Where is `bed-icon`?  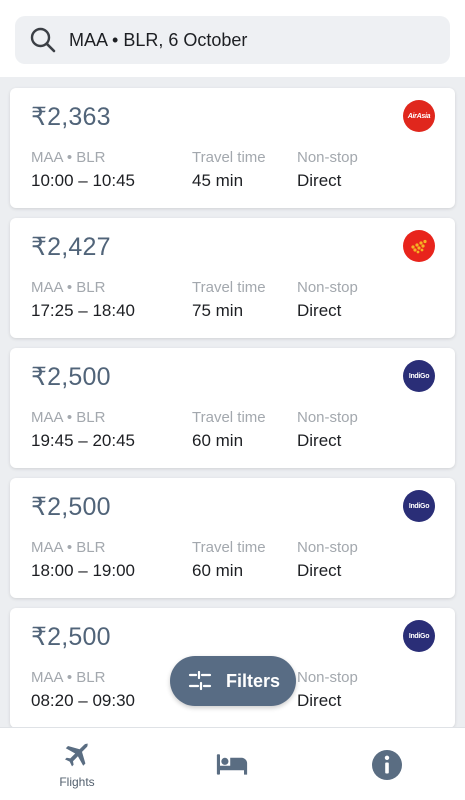 bed-icon is located at coordinates (232, 764).